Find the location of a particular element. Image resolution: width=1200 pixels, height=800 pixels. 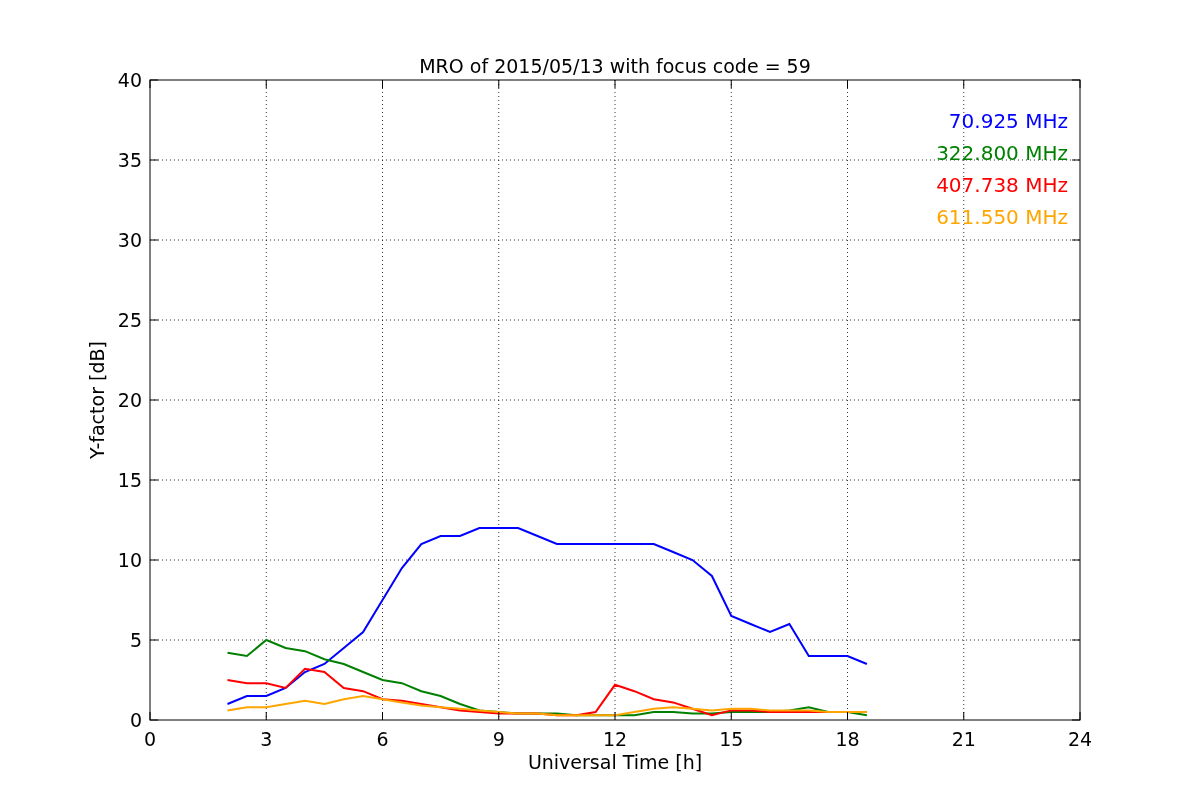

x-tick-label: 9 is located at coordinates (498, 739).